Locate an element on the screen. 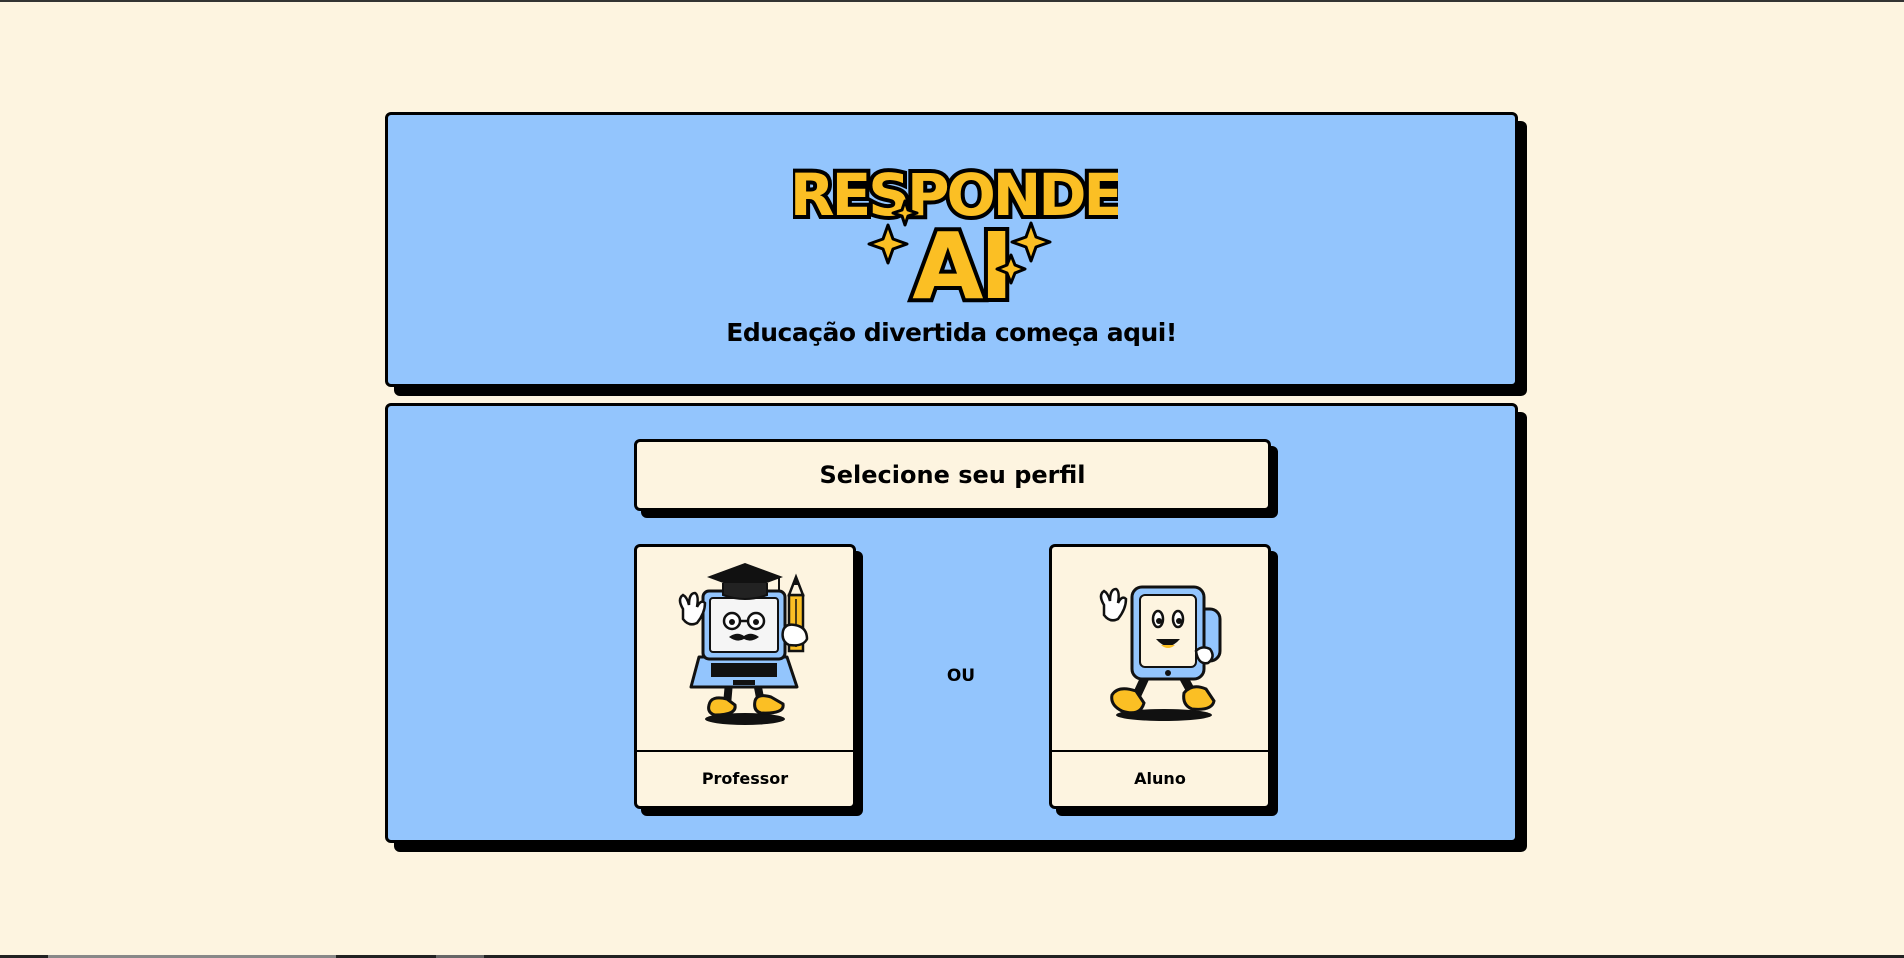 Image resolution: width=1904 pixels, height=958 pixels. laptop-teacher-mascot-icon is located at coordinates (743, 644).